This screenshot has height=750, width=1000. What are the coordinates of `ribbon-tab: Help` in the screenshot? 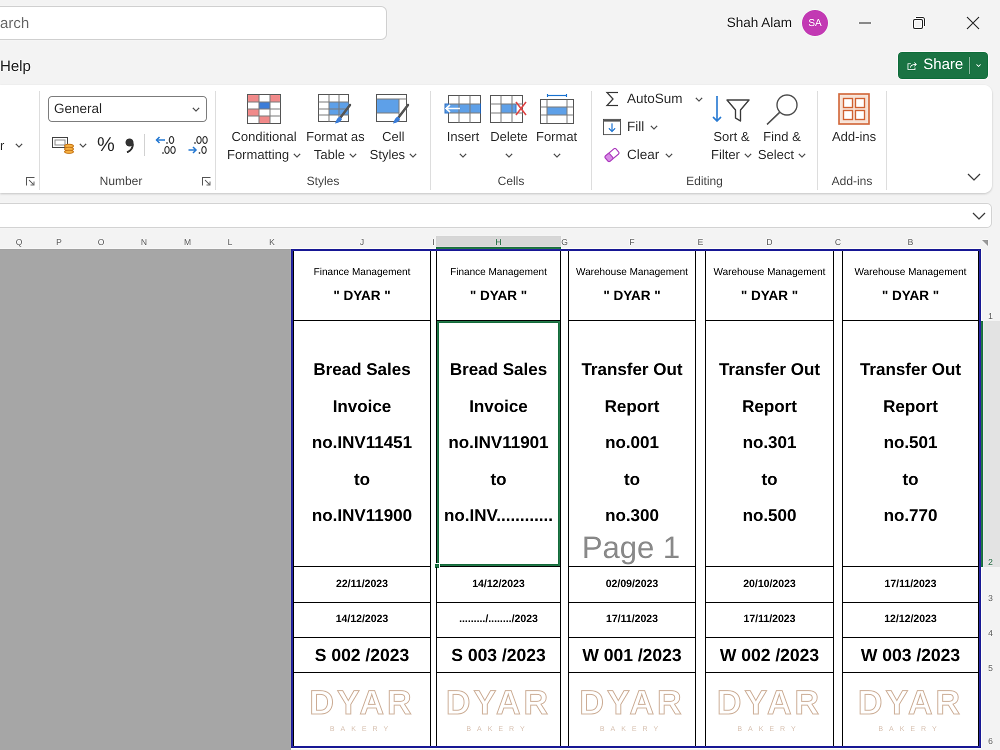 It's located at (15, 67).